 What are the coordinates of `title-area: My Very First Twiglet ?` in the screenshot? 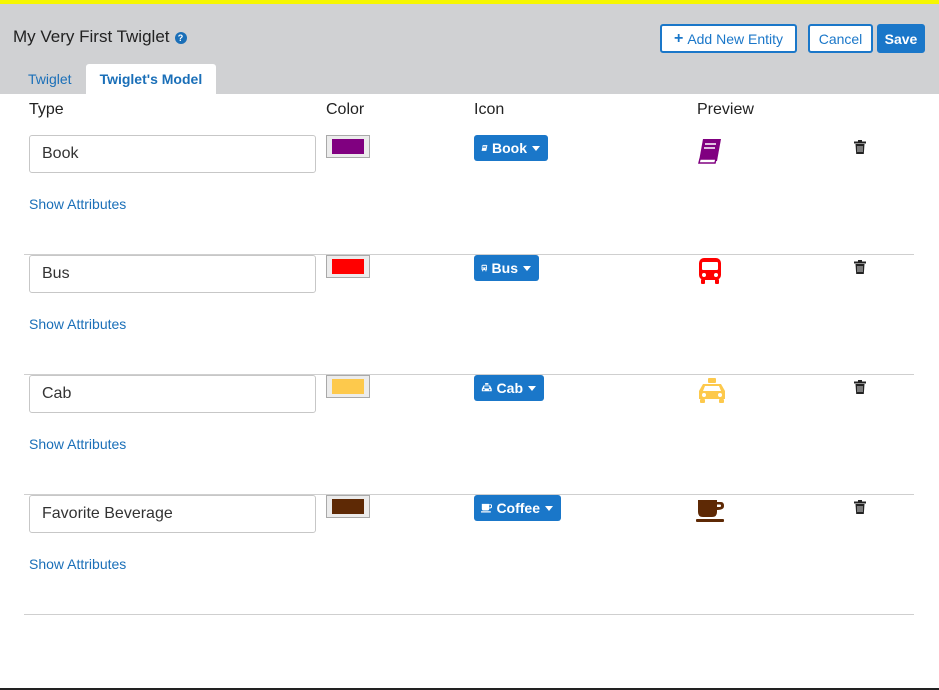 It's located at (100, 37).